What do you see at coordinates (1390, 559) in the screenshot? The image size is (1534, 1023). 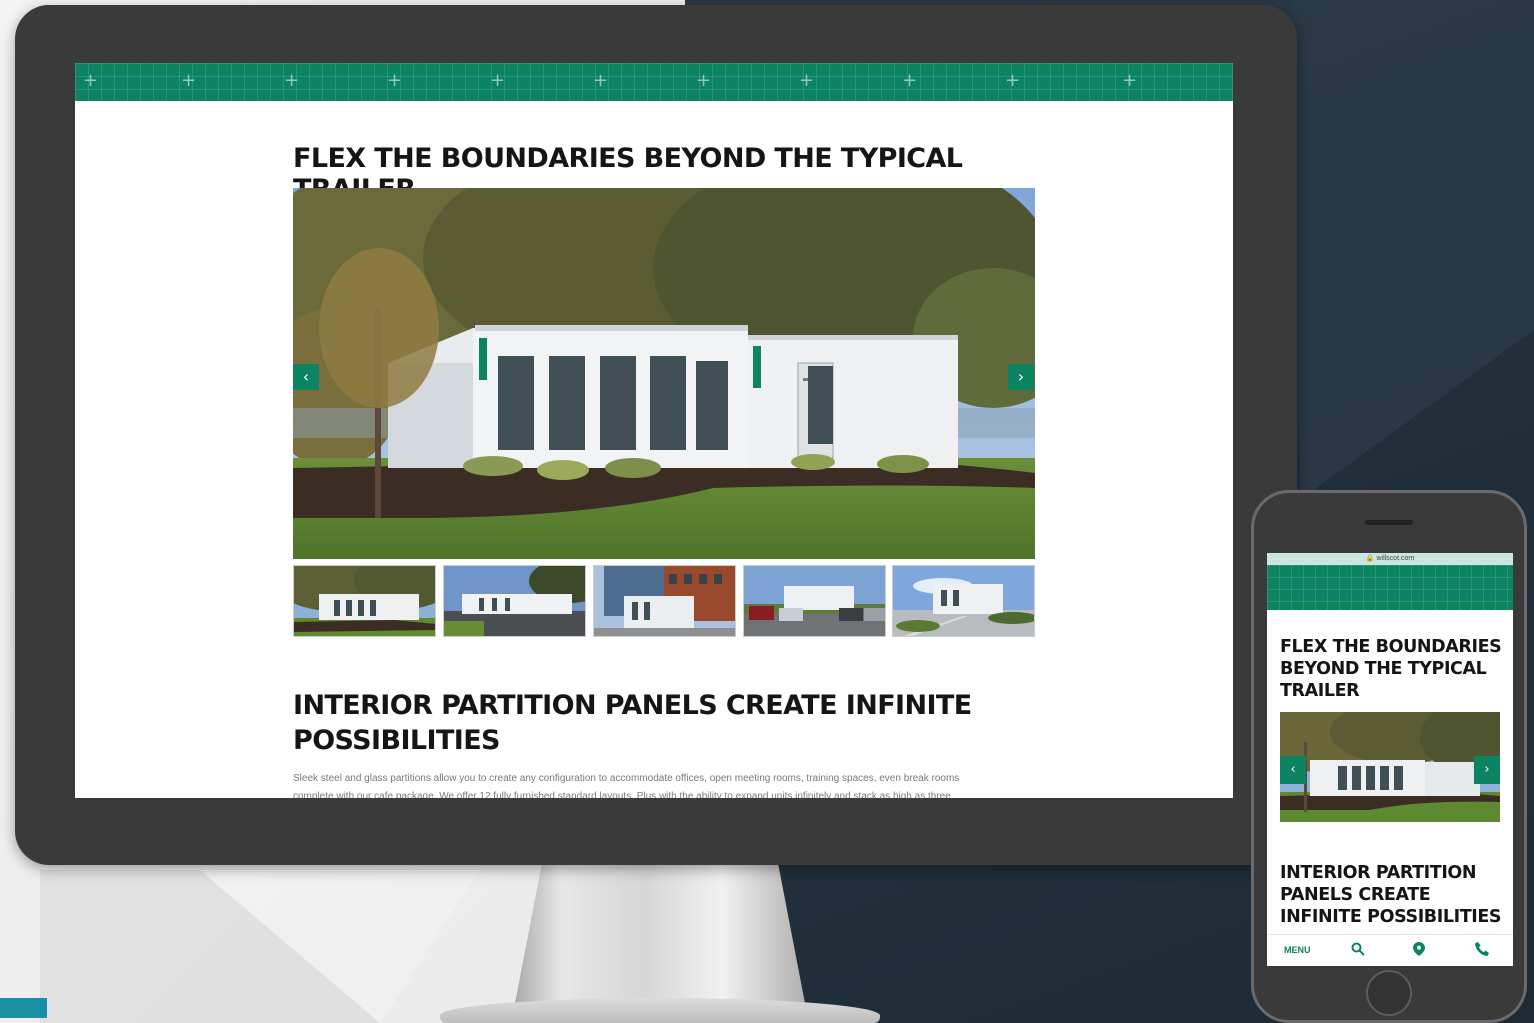 I see `mobile-url-bar: 🔒 willscot.com` at bounding box center [1390, 559].